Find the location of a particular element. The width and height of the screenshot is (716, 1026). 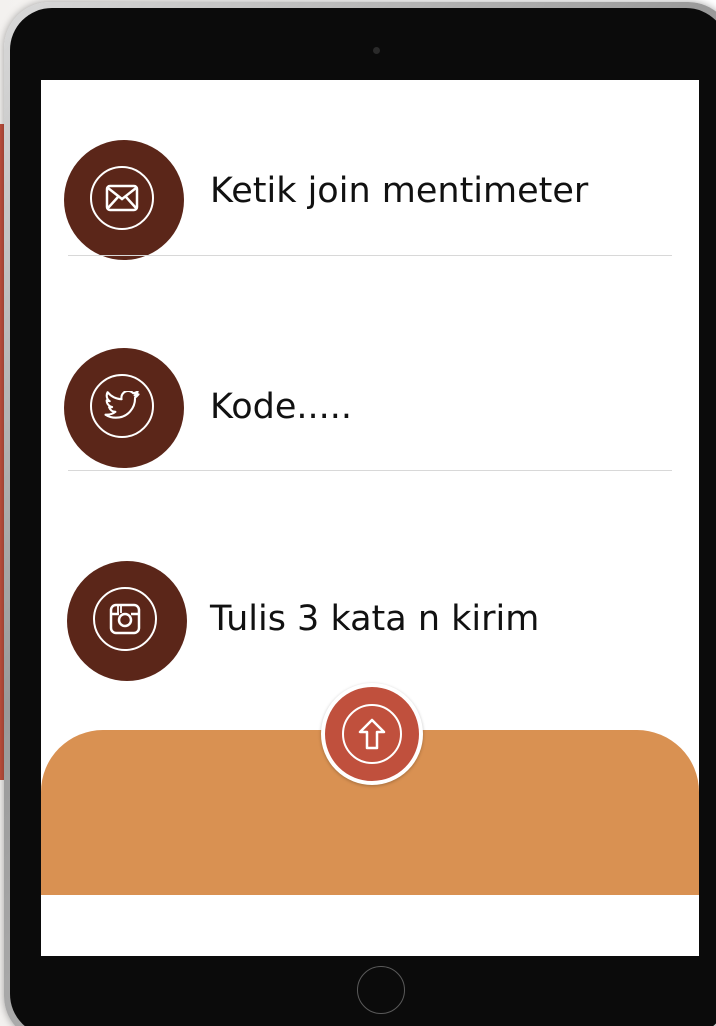

twitter-icon-circle is located at coordinates (124, 408).